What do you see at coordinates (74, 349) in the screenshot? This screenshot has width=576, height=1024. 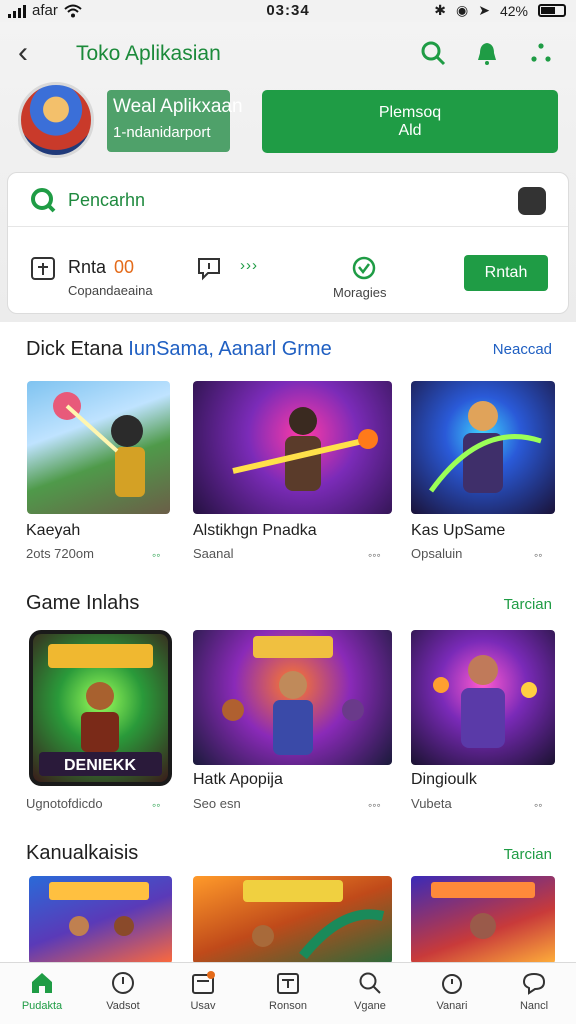 I see `section-title-1-prefix: Dick Etana` at bounding box center [74, 349].